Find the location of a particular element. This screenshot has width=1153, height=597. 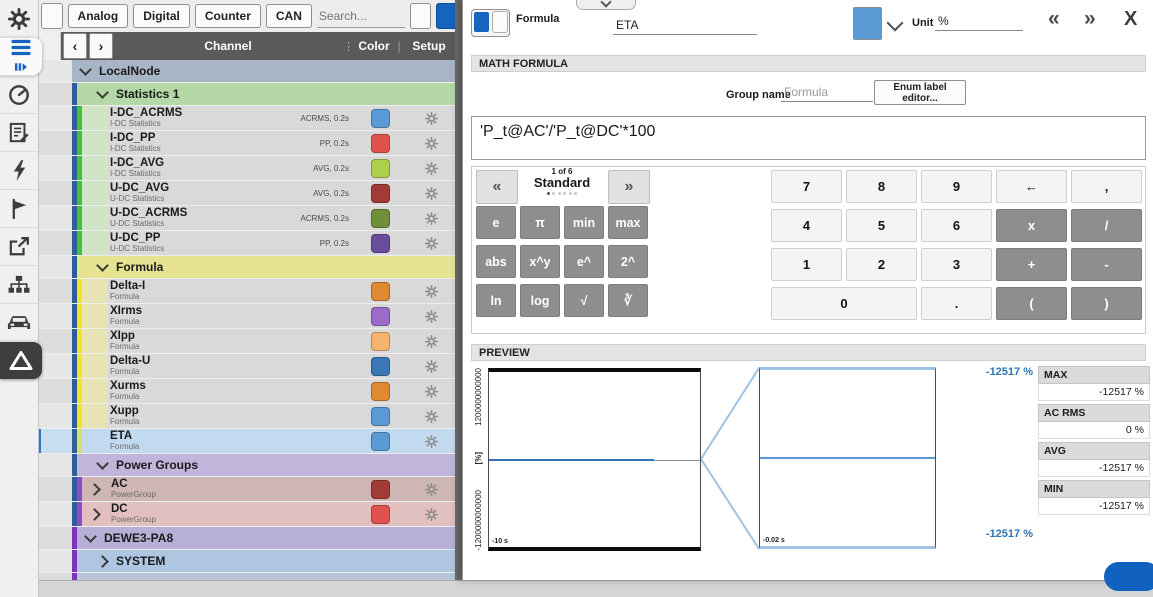

panel-collapse-tab is located at coordinates (606, 5).